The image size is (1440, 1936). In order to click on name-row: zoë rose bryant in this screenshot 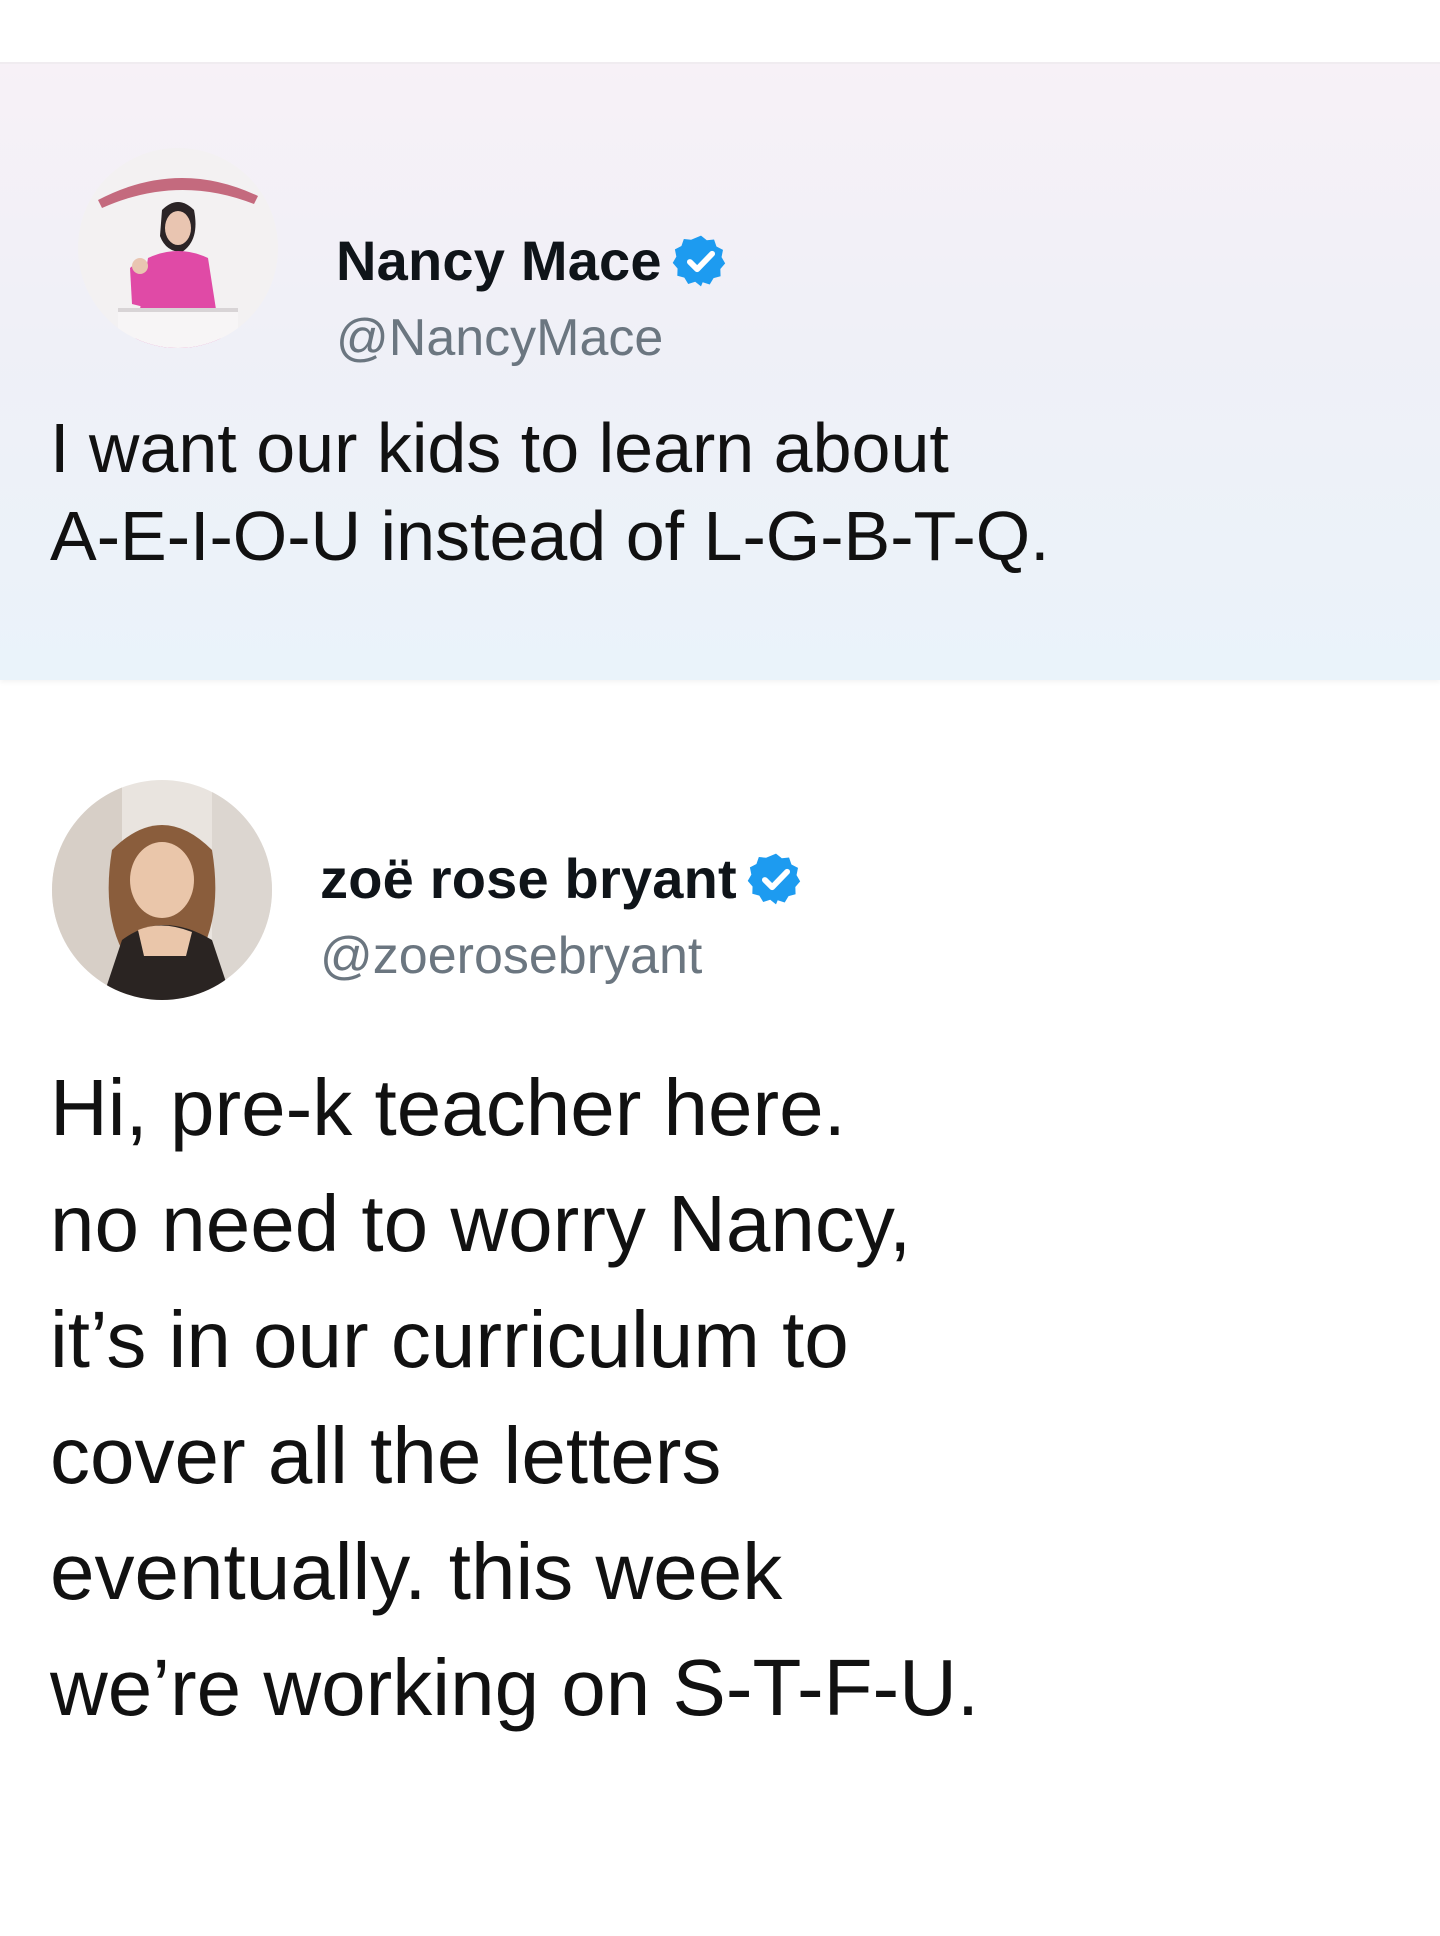, I will do `click(562, 879)`.